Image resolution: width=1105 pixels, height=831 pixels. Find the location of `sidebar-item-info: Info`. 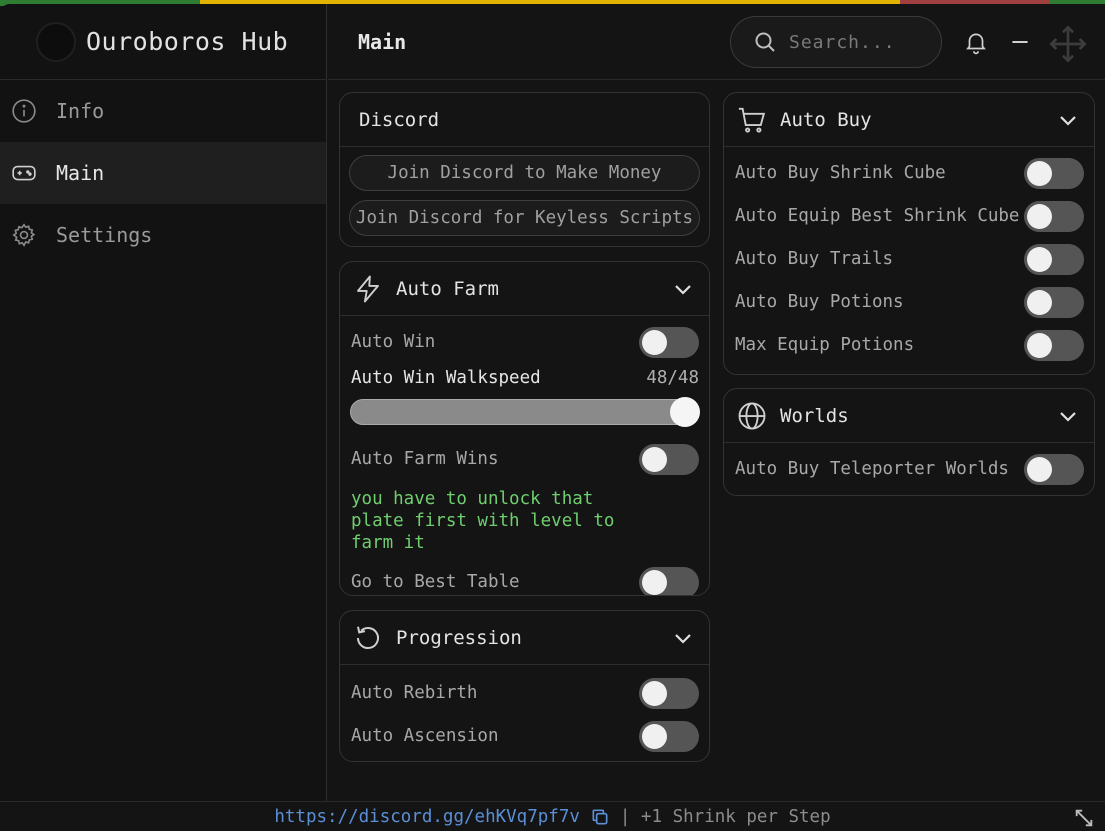

sidebar-item-info: Info is located at coordinates (163, 111).